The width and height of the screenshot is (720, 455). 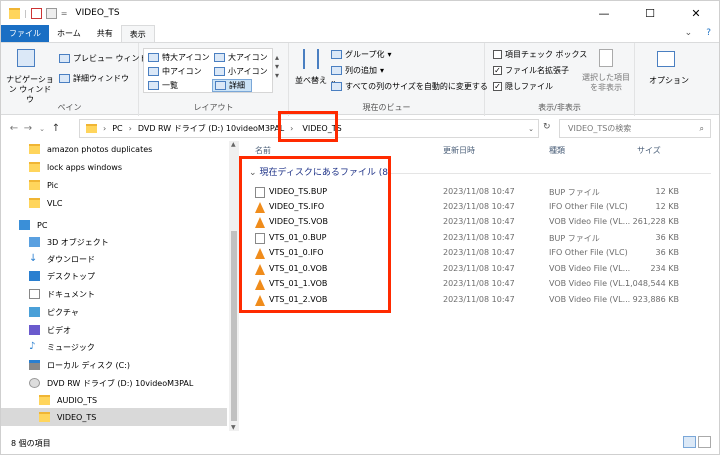 What do you see at coordinates (48, 294) in the screenshot?
I see `nav-item-documents: ドキュメント` at bounding box center [48, 294].